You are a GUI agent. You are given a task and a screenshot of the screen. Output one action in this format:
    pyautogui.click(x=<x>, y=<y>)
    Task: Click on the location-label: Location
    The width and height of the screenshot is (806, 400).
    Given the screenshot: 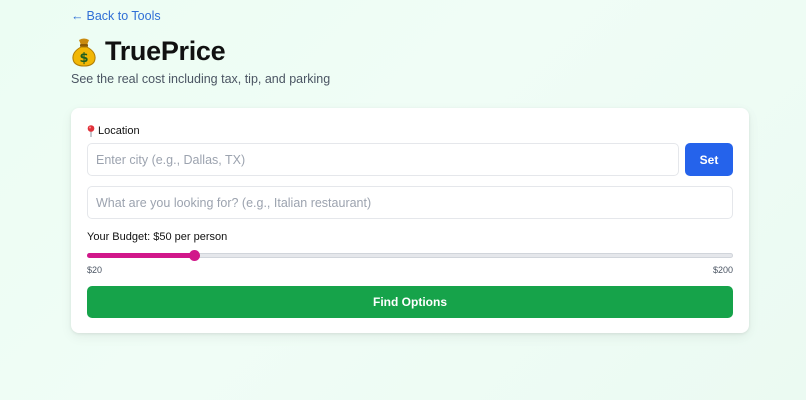 What is the action you would take?
    pyautogui.click(x=113, y=131)
    